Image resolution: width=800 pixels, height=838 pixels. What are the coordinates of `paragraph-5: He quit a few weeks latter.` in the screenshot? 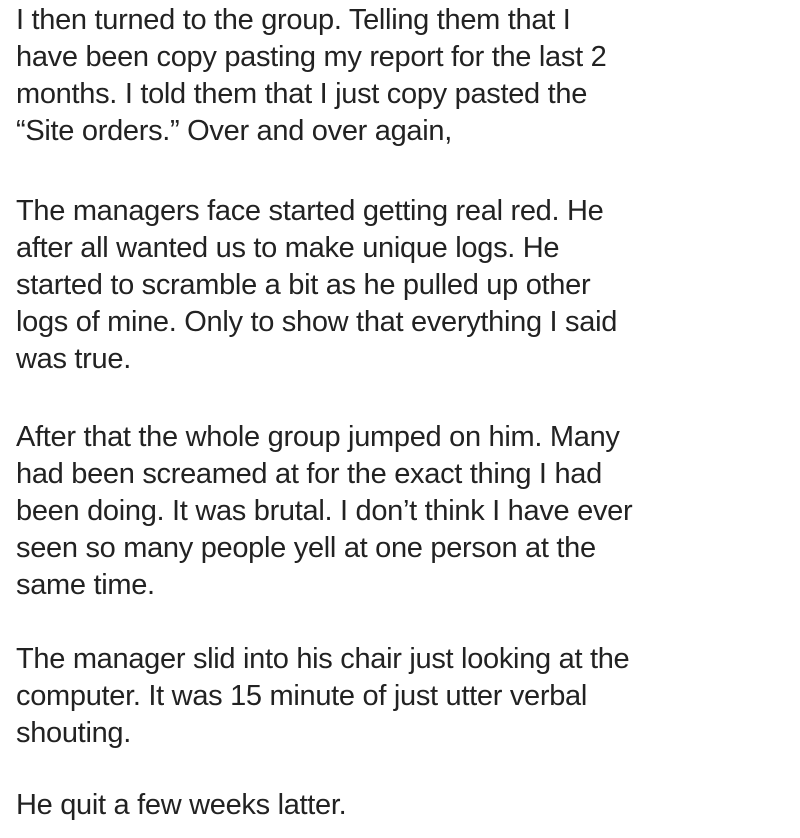 It's located at (181, 805).